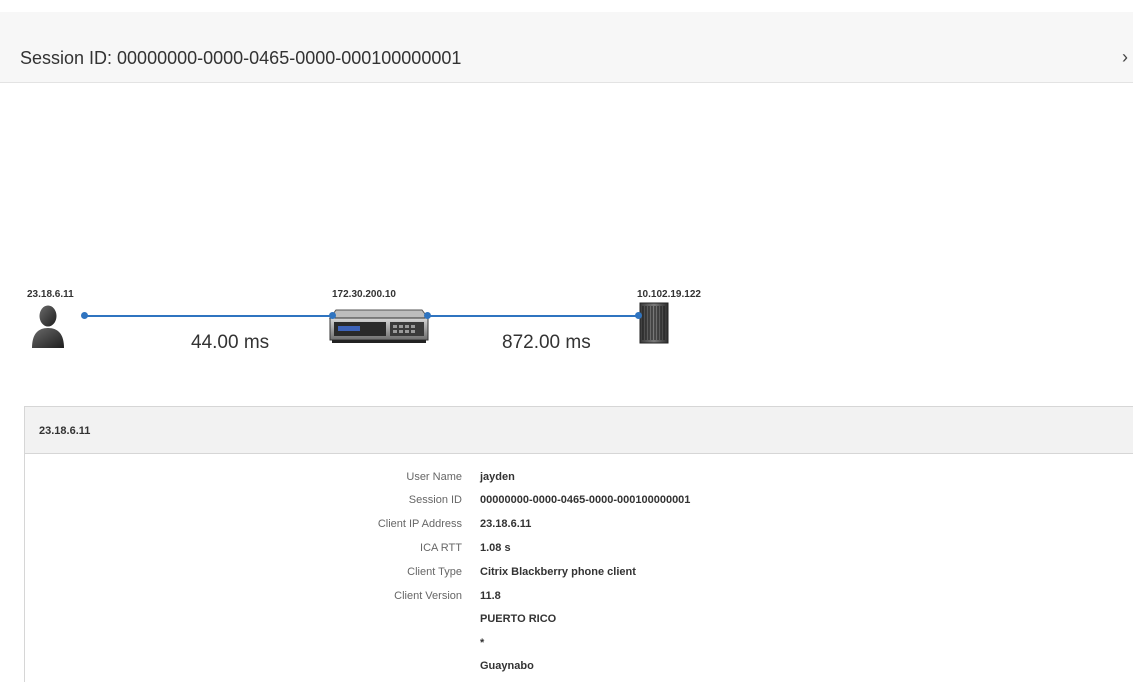 The height and width of the screenshot is (682, 1133). I want to click on close-button: ›, so click(1127, 57).